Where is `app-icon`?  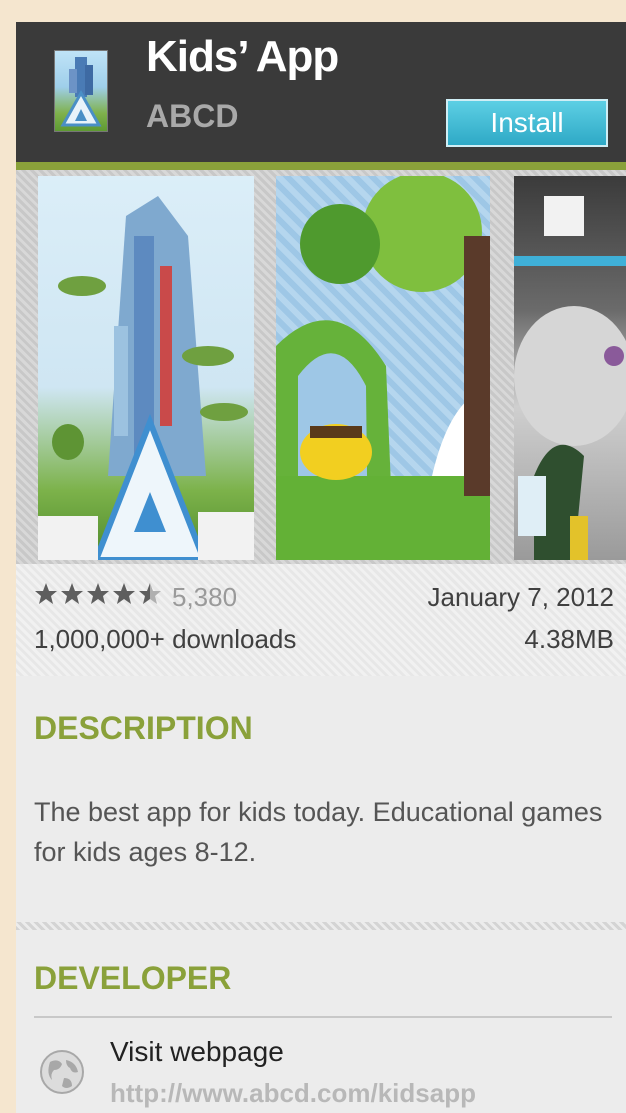
app-icon is located at coordinates (81, 91).